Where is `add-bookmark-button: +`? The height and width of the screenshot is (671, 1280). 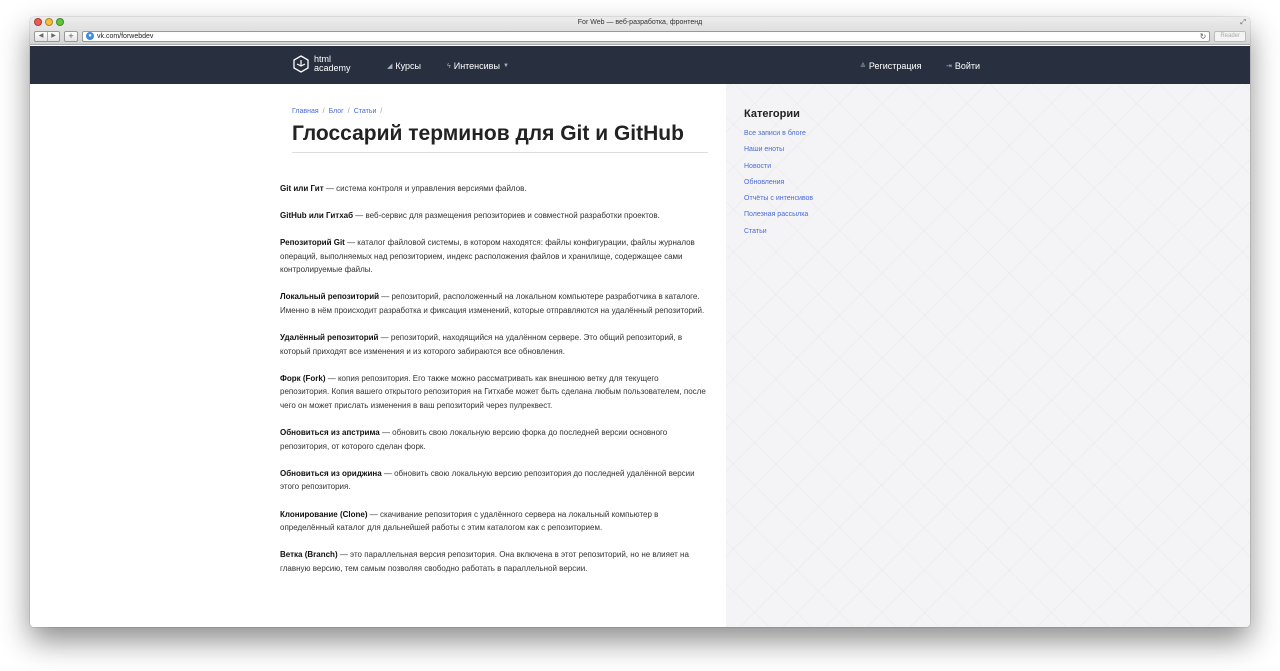
add-bookmark-button: + is located at coordinates (71, 36).